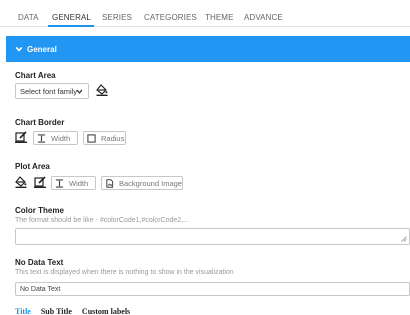  Describe the element at coordinates (49, 91) in the screenshot. I see `font-family-select-value: Select font family` at that location.